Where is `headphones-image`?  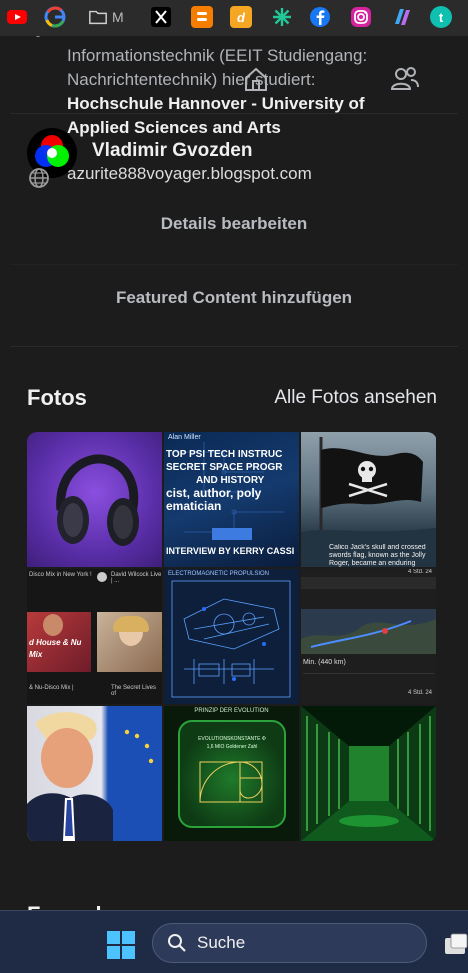 headphones-image is located at coordinates (97, 500).